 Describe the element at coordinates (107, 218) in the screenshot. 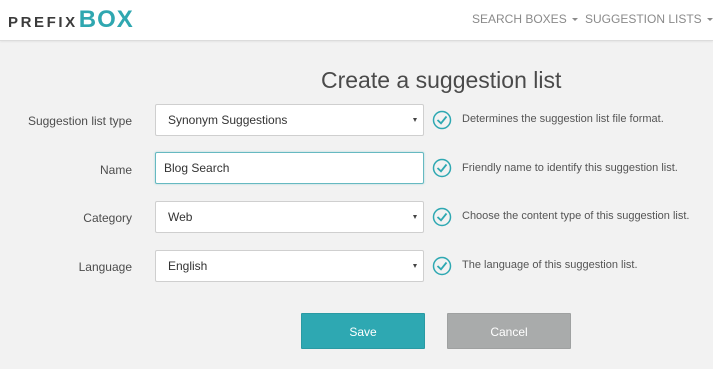

I see `label-category: Category` at that location.